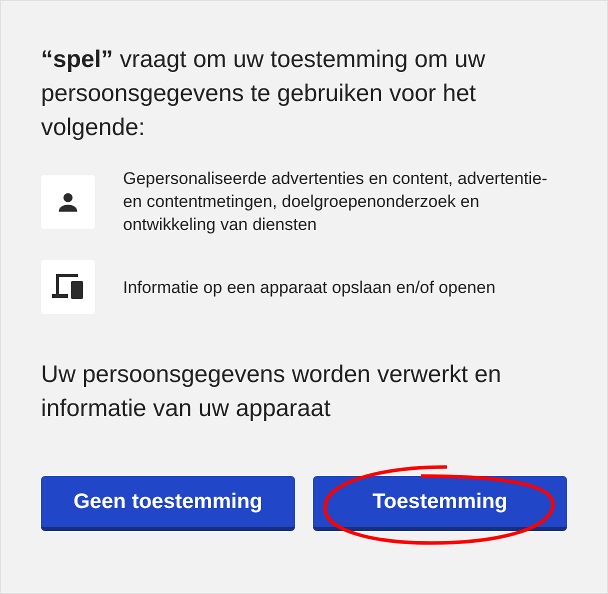 This screenshot has width=608, height=594. What do you see at coordinates (271, 392) in the screenshot?
I see `processing-notice: Uw persoonsgegevens worden verwerkt en informatie van uw apparaat` at bounding box center [271, 392].